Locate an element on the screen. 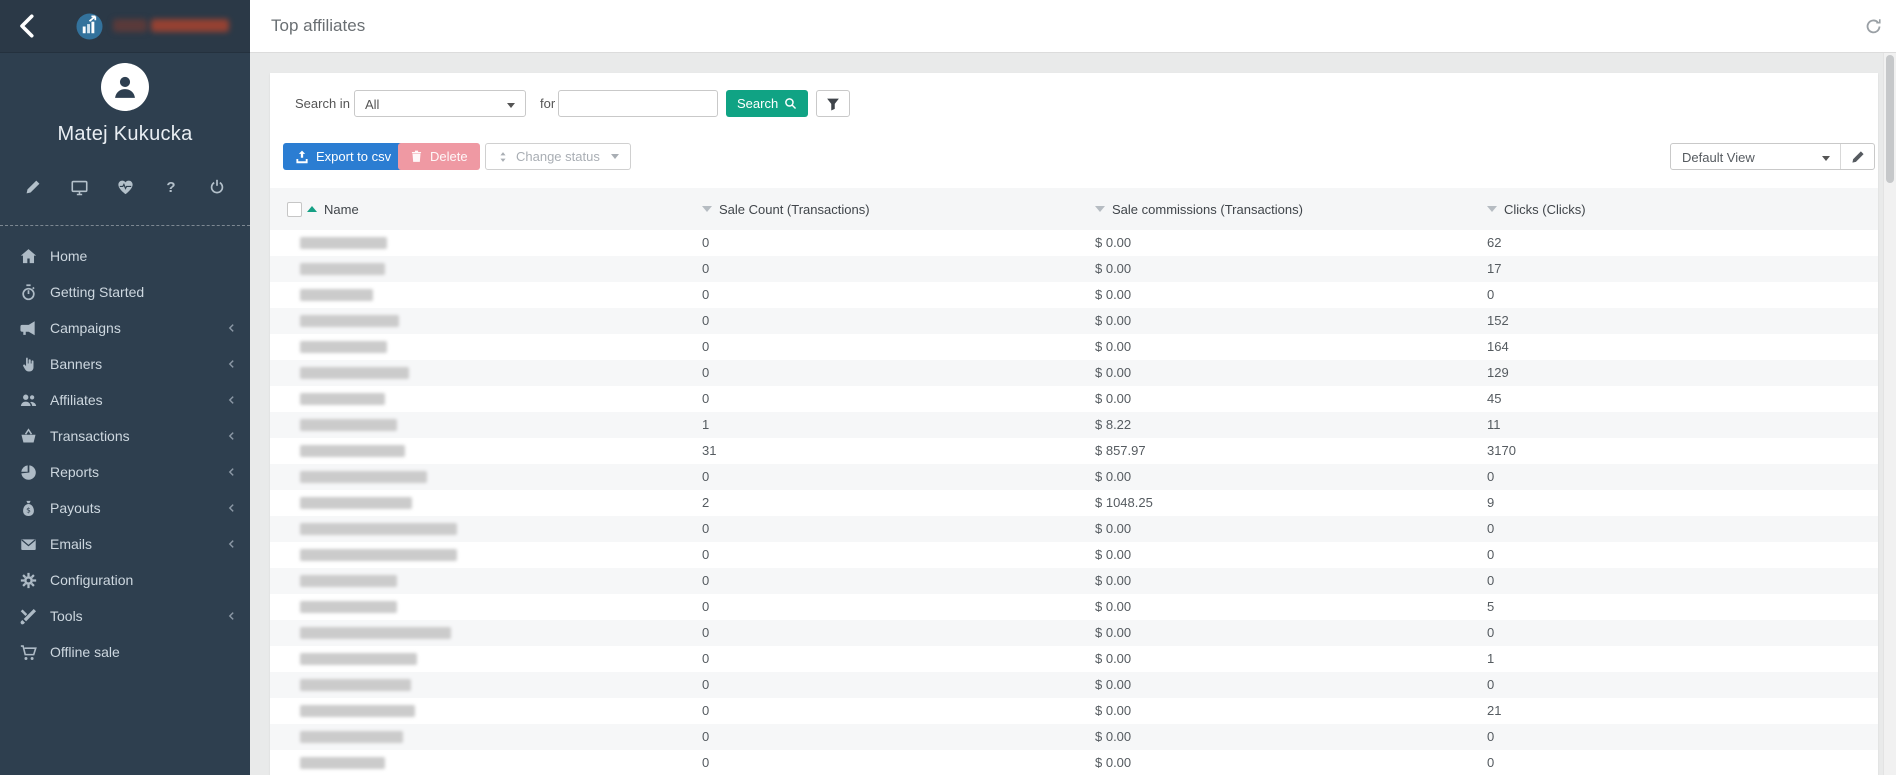  sidebar-item-banners: Banners is located at coordinates (125, 364).